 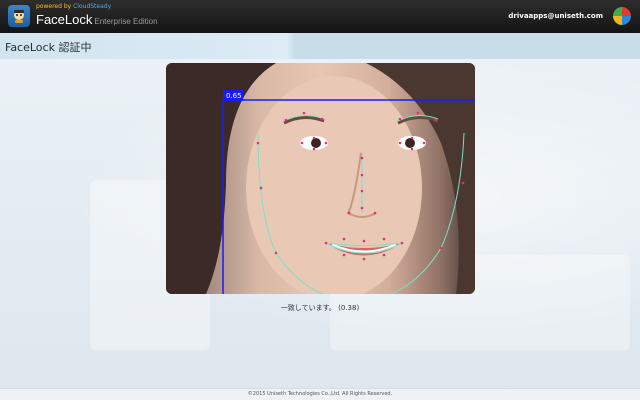 What do you see at coordinates (64, 19) in the screenshot?
I see `app-name-text: FaceLock` at bounding box center [64, 19].